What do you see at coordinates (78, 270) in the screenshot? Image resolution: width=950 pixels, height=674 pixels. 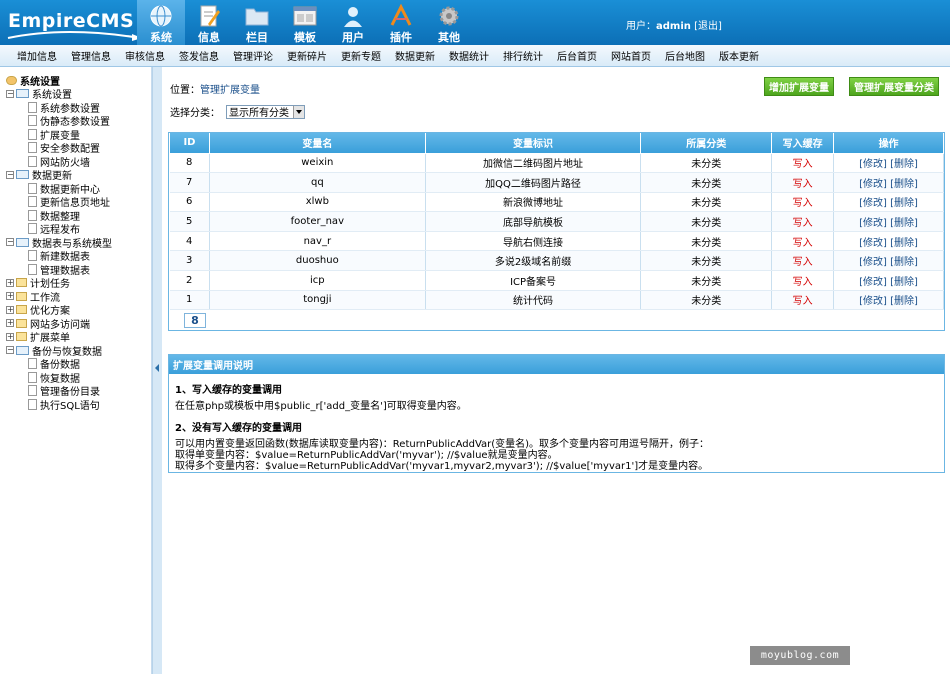 I see `sidebar-item: 管理数据表` at bounding box center [78, 270].